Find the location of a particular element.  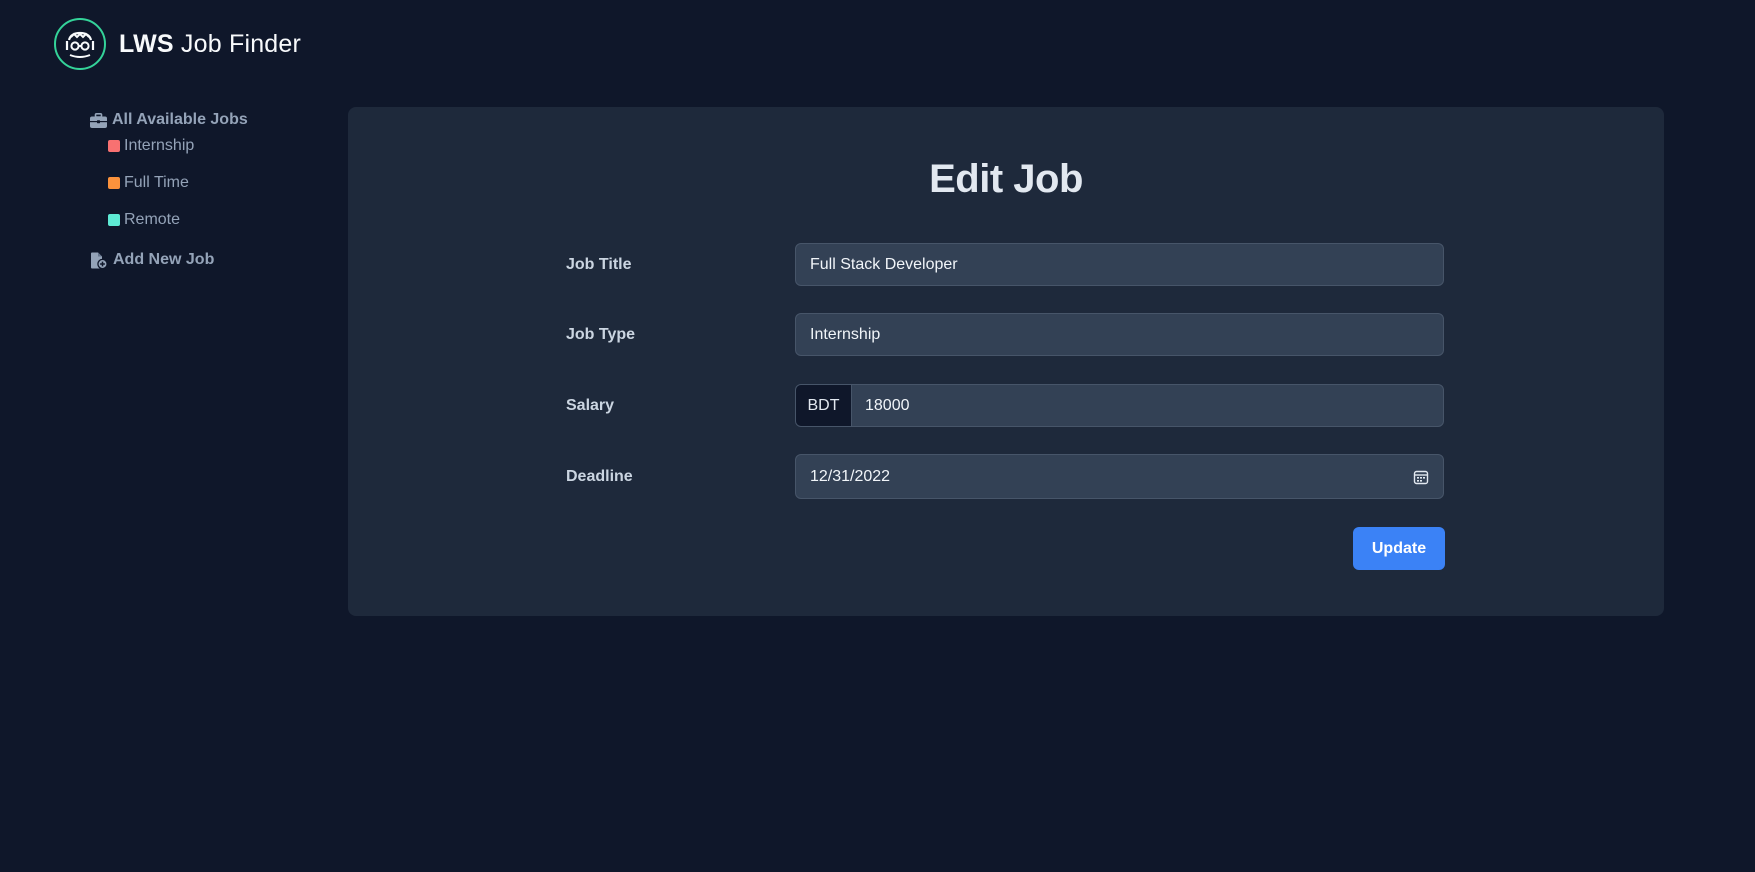

job-type-value: Internship is located at coordinates (845, 334).